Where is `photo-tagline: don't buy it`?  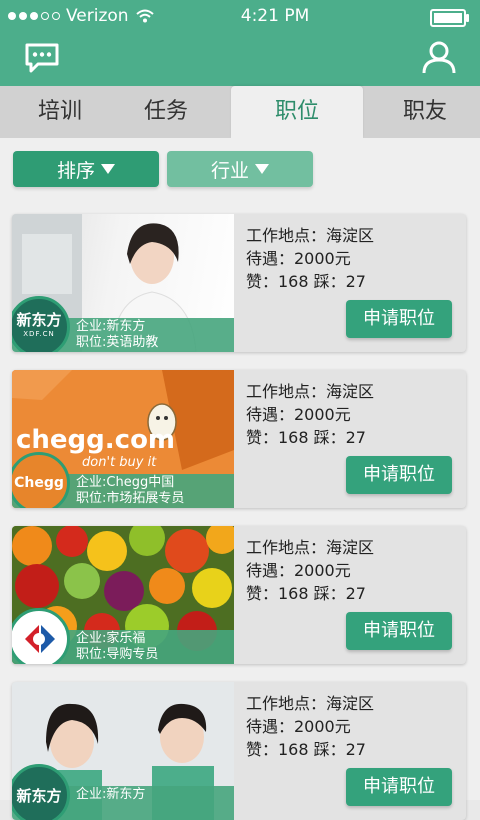 photo-tagline: don't buy it is located at coordinates (119, 462).